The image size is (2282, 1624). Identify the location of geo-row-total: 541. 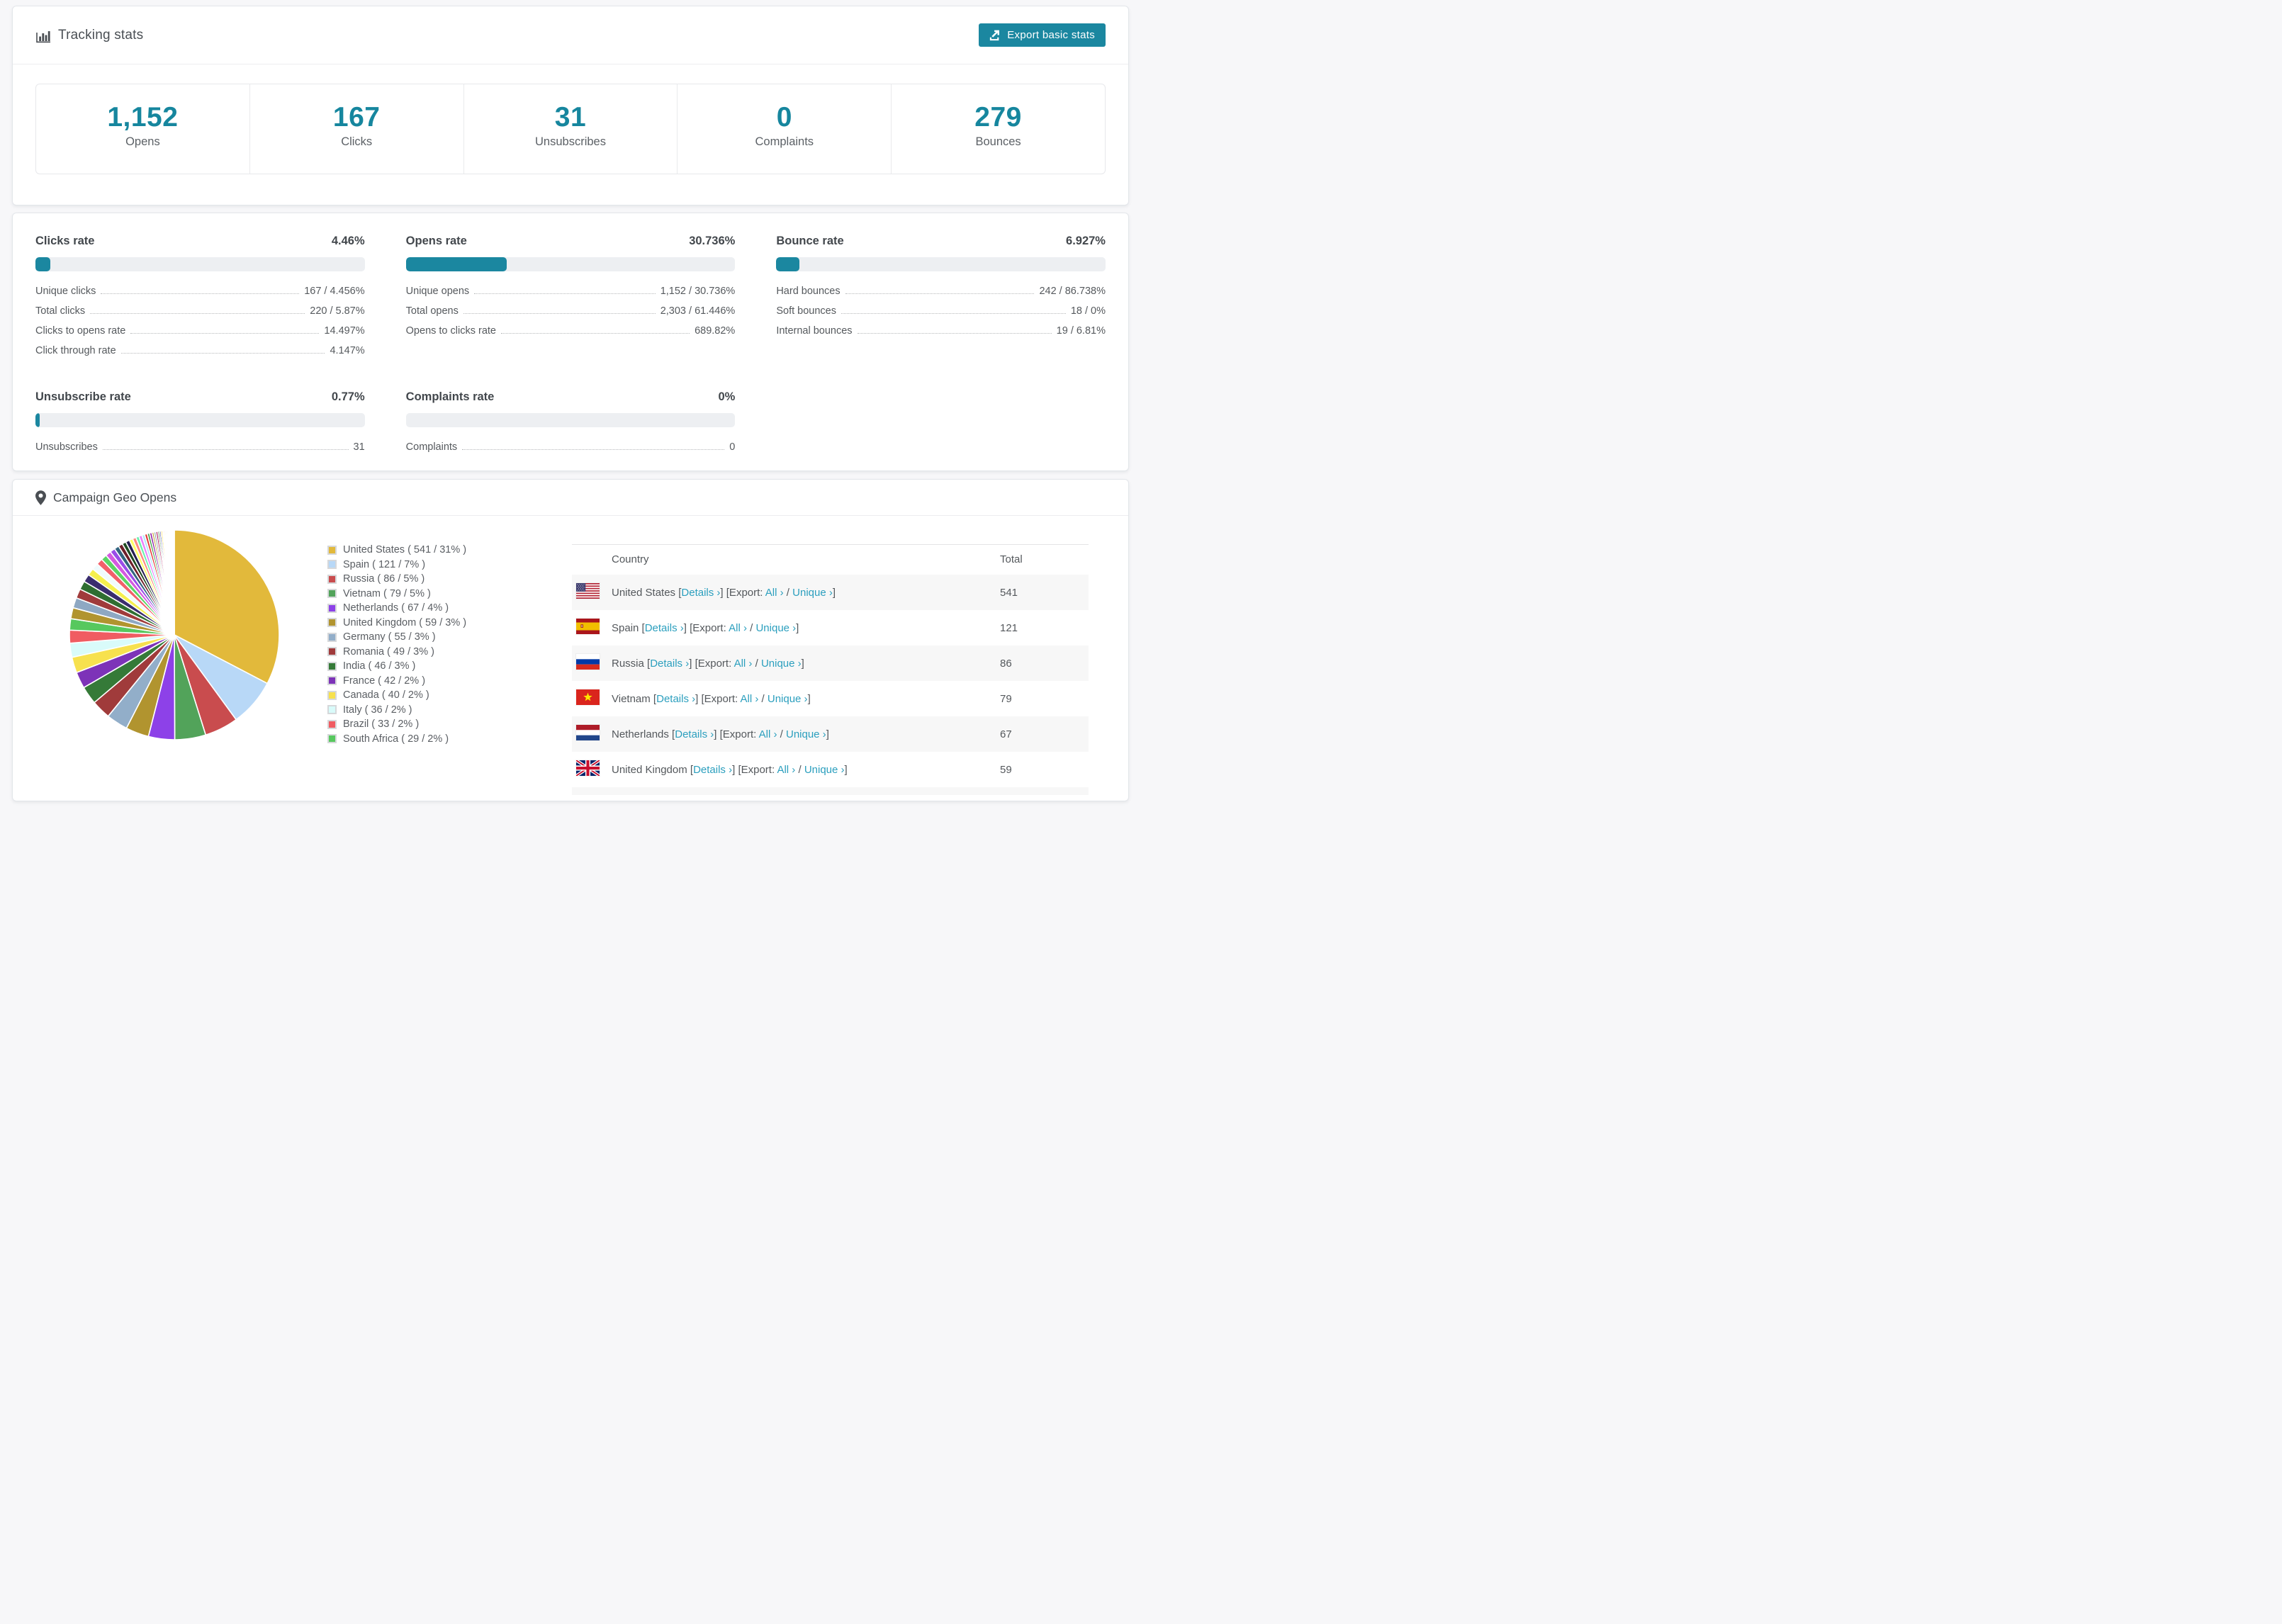
(1009, 592).